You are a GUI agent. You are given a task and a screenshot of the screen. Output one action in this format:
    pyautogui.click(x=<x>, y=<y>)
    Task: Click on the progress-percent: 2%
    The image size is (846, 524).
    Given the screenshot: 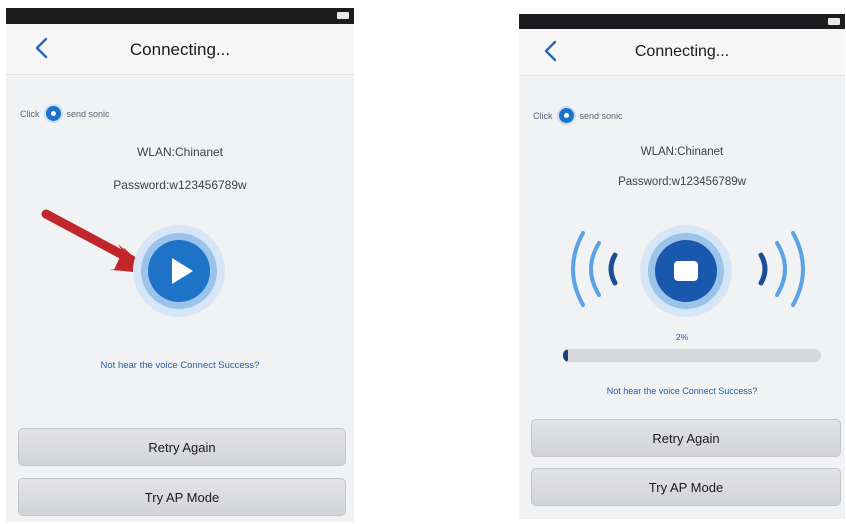 What is the action you would take?
    pyautogui.click(x=682, y=337)
    